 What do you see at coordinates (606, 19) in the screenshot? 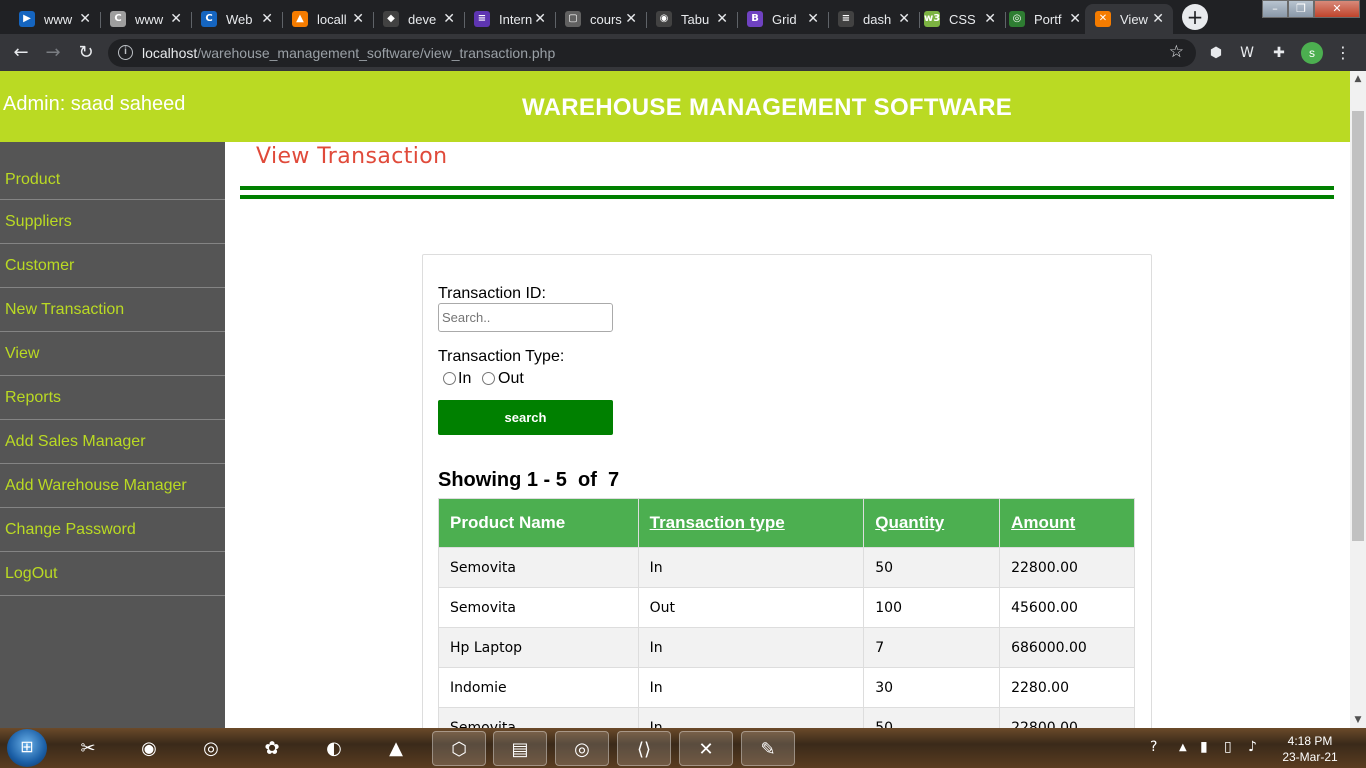
I see `tab-label: cours` at bounding box center [606, 19].